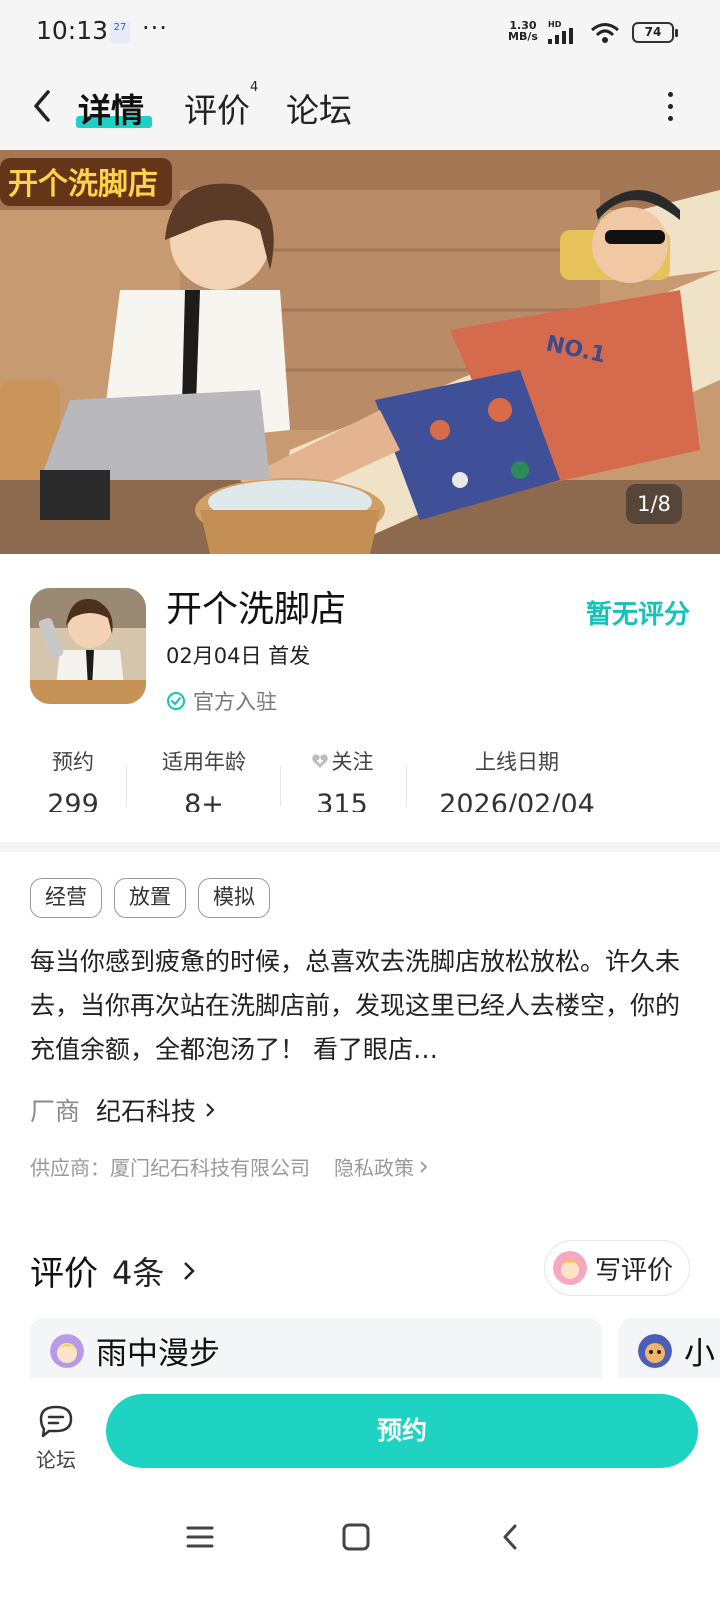 The image size is (720, 1600). I want to click on tag-chip: 模拟, so click(234, 898).